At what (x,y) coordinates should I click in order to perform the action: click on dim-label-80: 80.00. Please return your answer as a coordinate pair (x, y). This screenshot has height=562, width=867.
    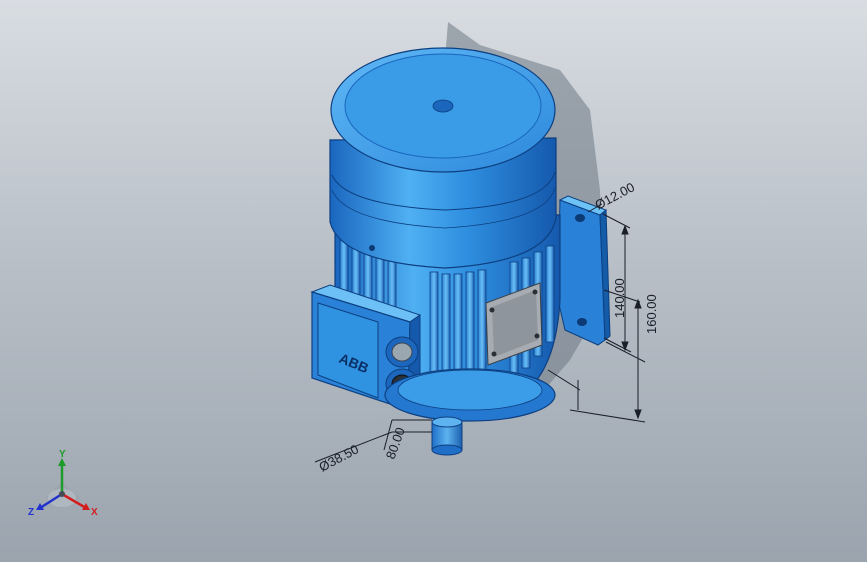
    Looking at the image, I should click on (395, 443).